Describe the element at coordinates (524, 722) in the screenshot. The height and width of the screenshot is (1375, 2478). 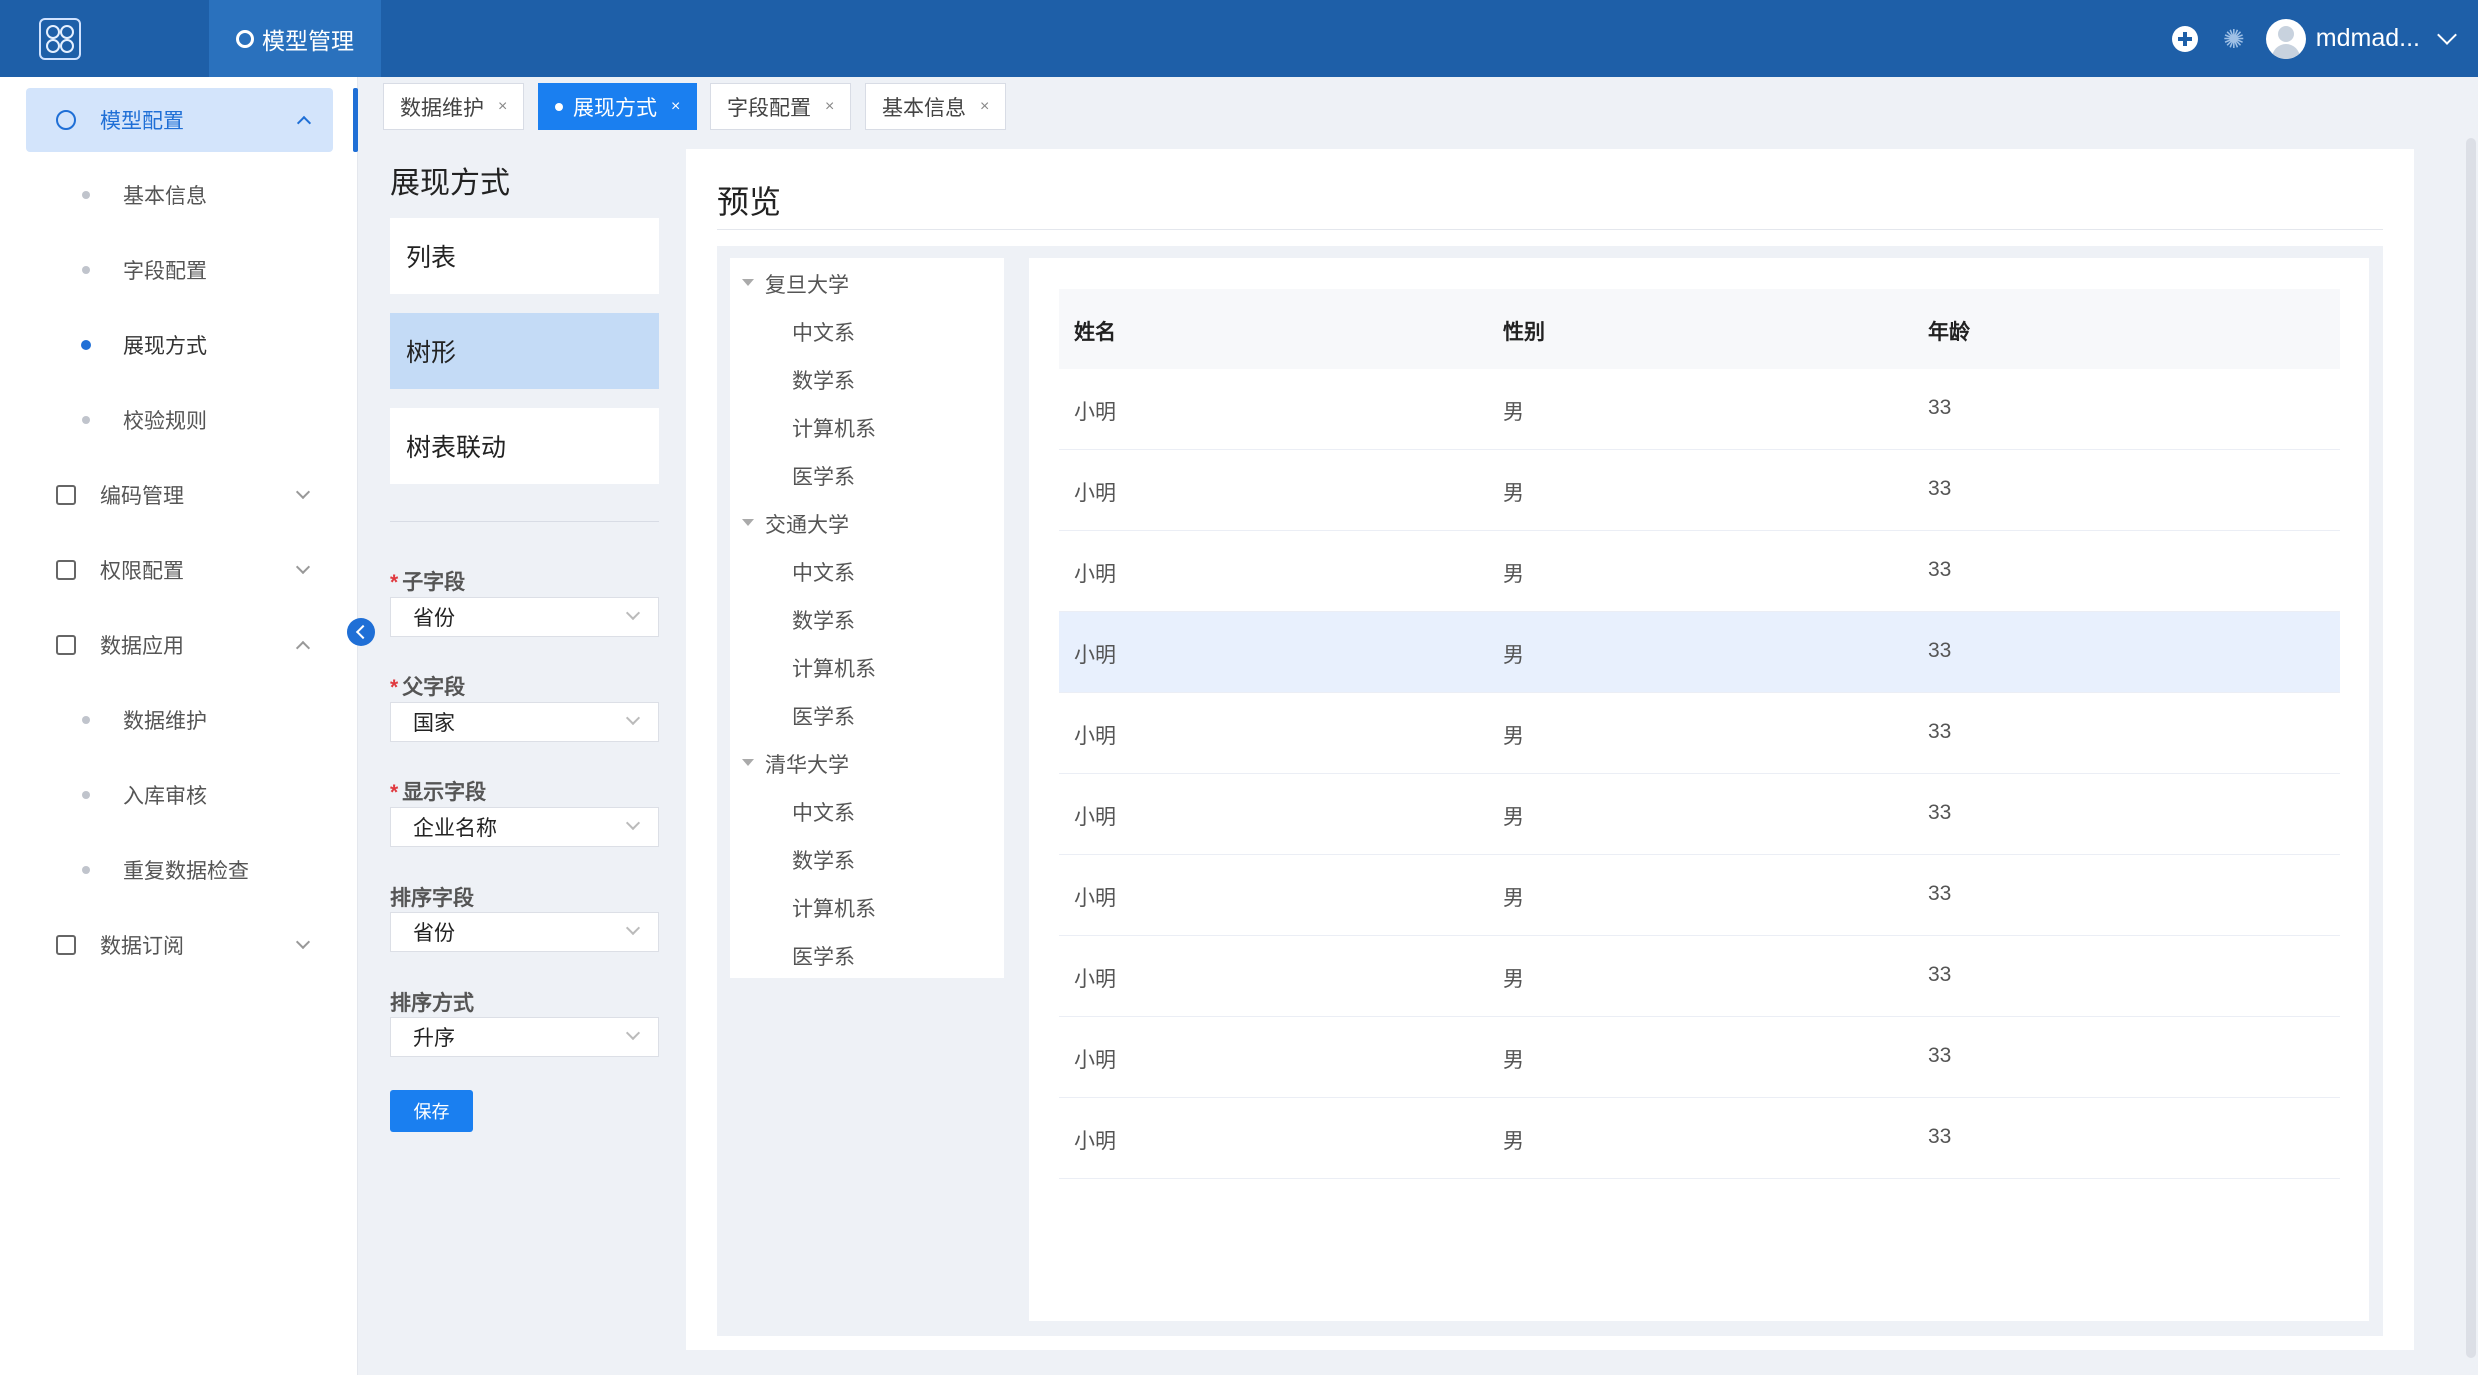
I see `parent-field-select: 国家` at that location.